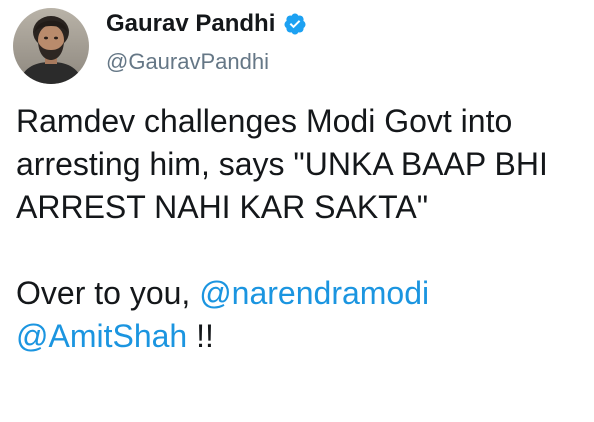 Image resolution: width=594 pixels, height=422 pixels. What do you see at coordinates (314, 293) in the screenshot?
I see `mention-link-narendramodi: @narendramodi` at bounding box center [314, 293].